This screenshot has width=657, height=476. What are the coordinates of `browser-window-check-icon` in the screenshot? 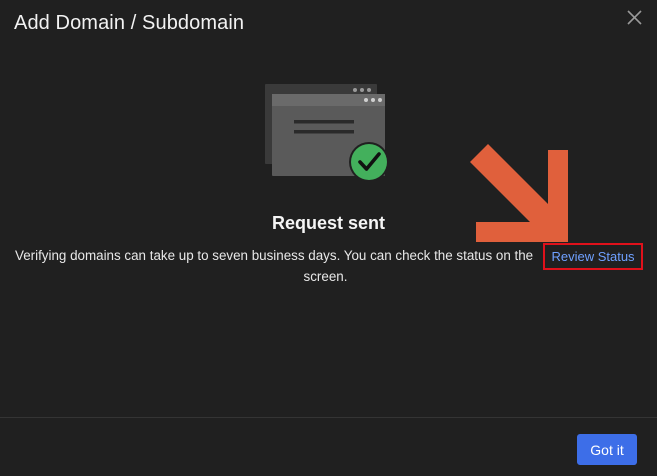 It's located at (327, 134).